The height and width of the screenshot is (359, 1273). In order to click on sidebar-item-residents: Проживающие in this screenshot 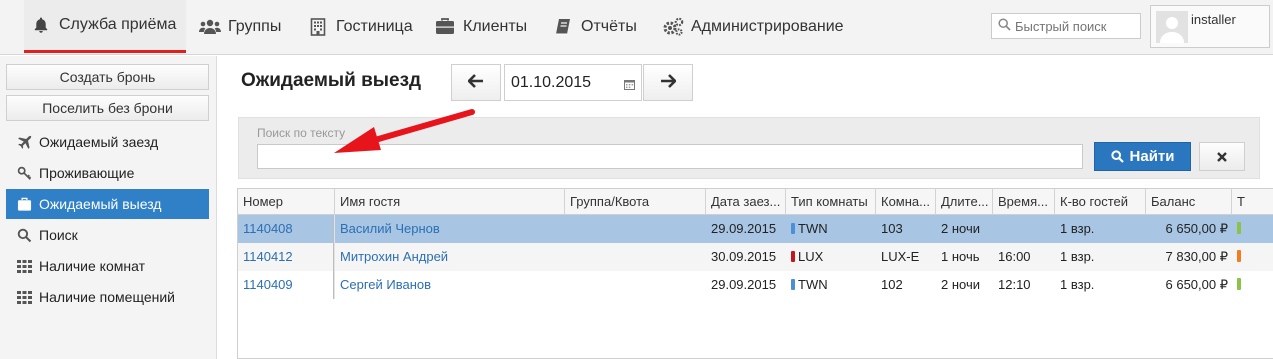, I will do `click(107, 173)`.